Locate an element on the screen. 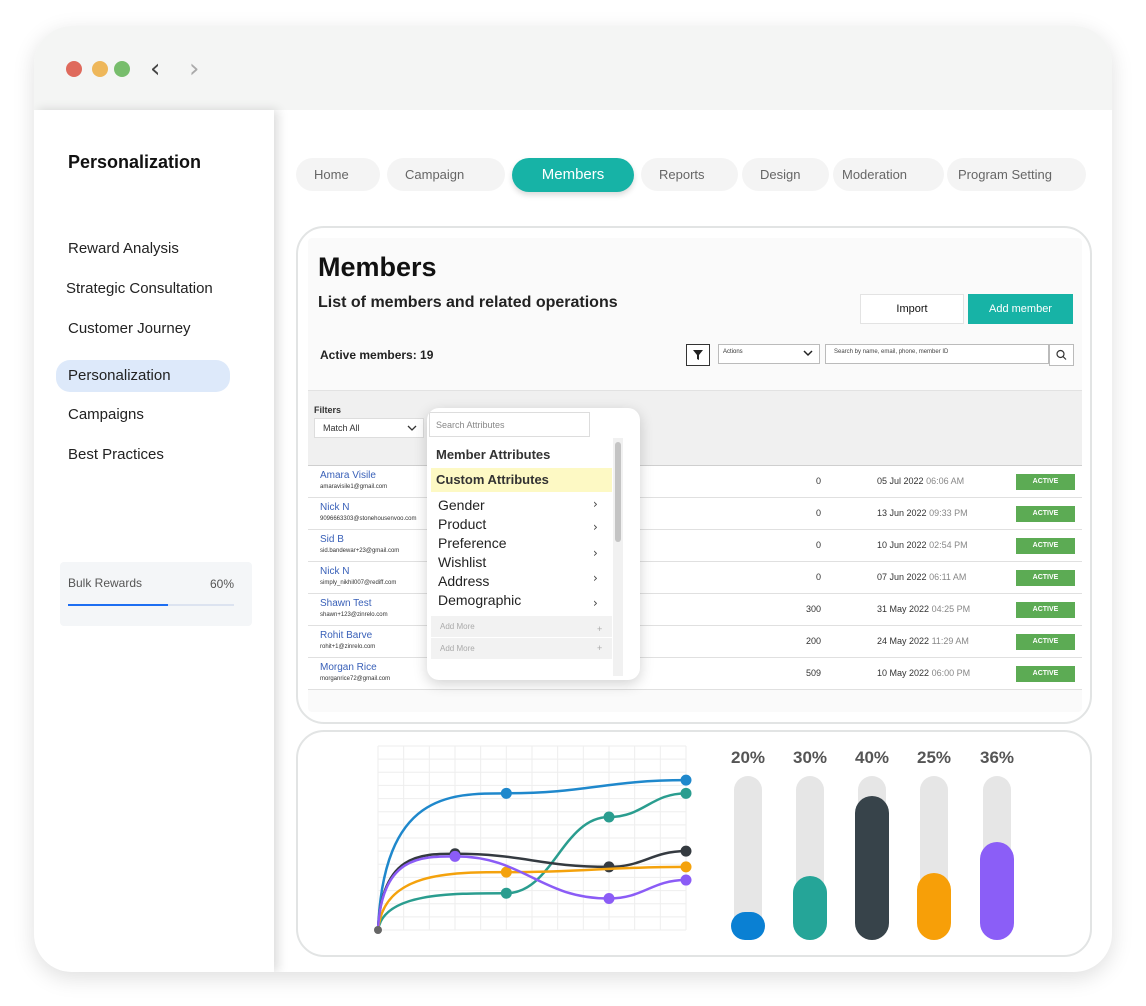 The width and height of the screenshot is (1146, 1006). filter-button is located at coordinates (698, 355).